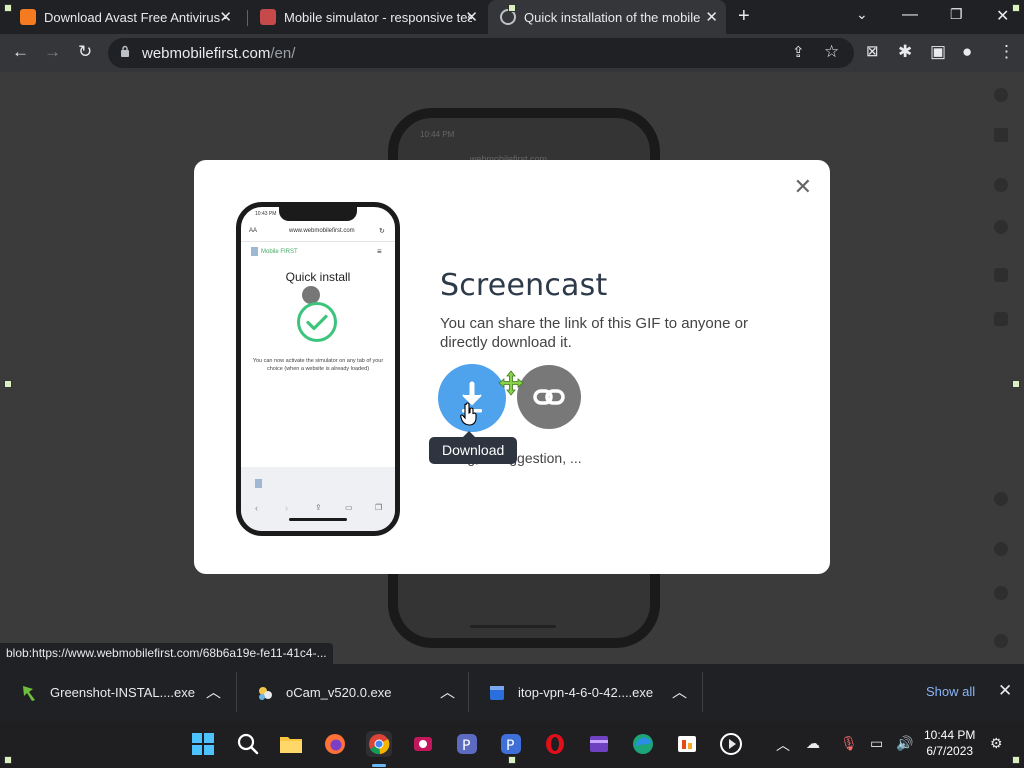 This screenshot has width=1024, height=768. I want to click on bg-phone-homebar, so click(513, 626).